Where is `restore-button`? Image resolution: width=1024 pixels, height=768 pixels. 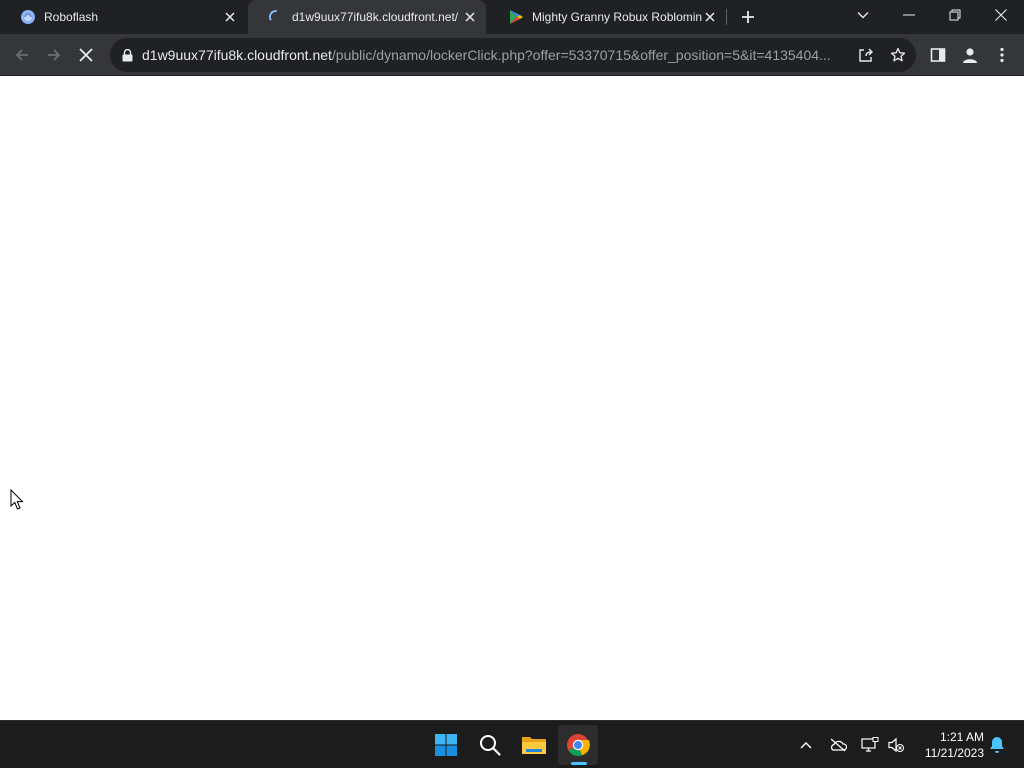
restore-button is located at coordinates (955, 15).